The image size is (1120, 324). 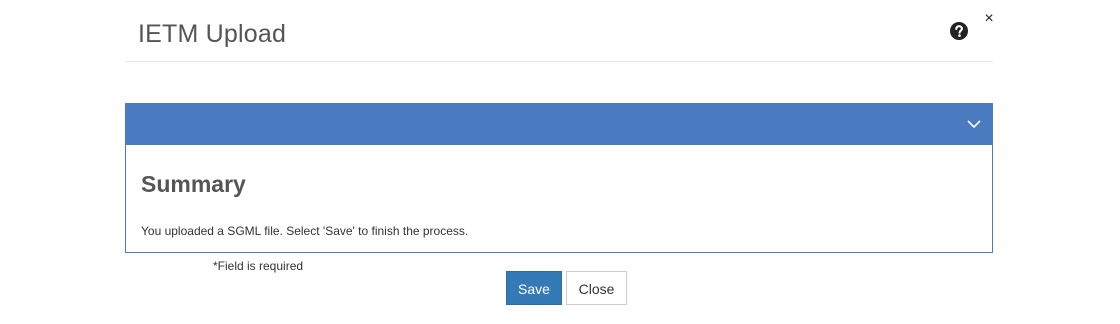 I want to click on close-icon: ×, so click(x=989, y=19).